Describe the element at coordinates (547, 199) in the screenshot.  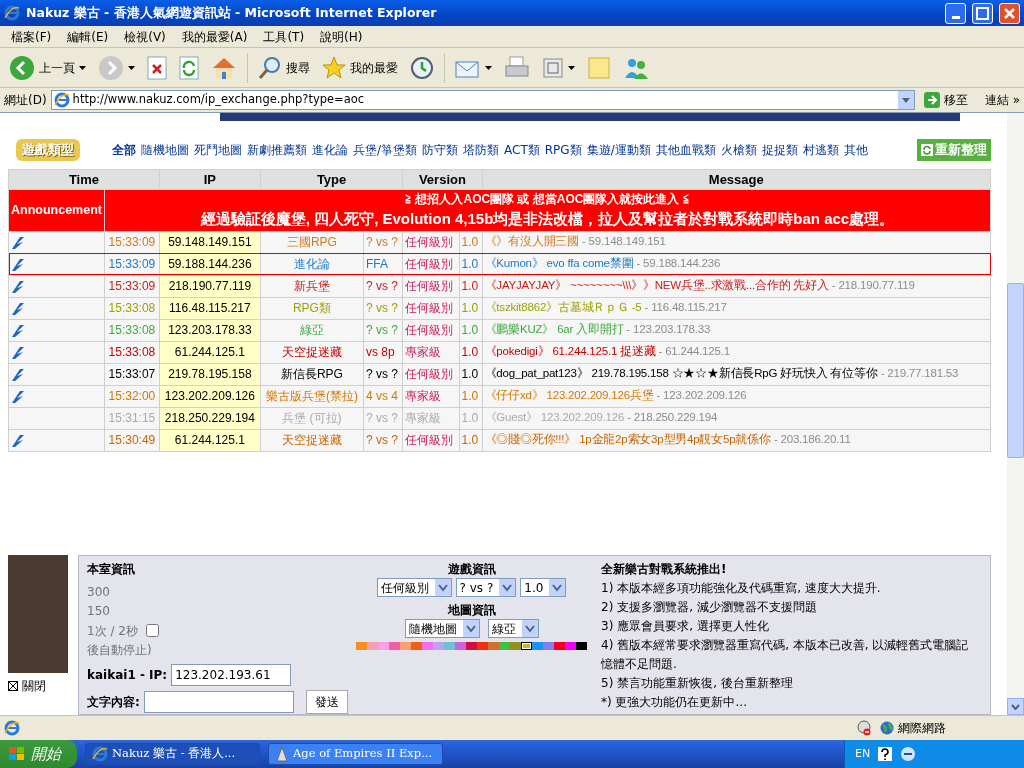
I see `announcement-text: ≧ 想招人入AOC團隊 或 想當AOC團隊入就按此進入 ≦` at that location.